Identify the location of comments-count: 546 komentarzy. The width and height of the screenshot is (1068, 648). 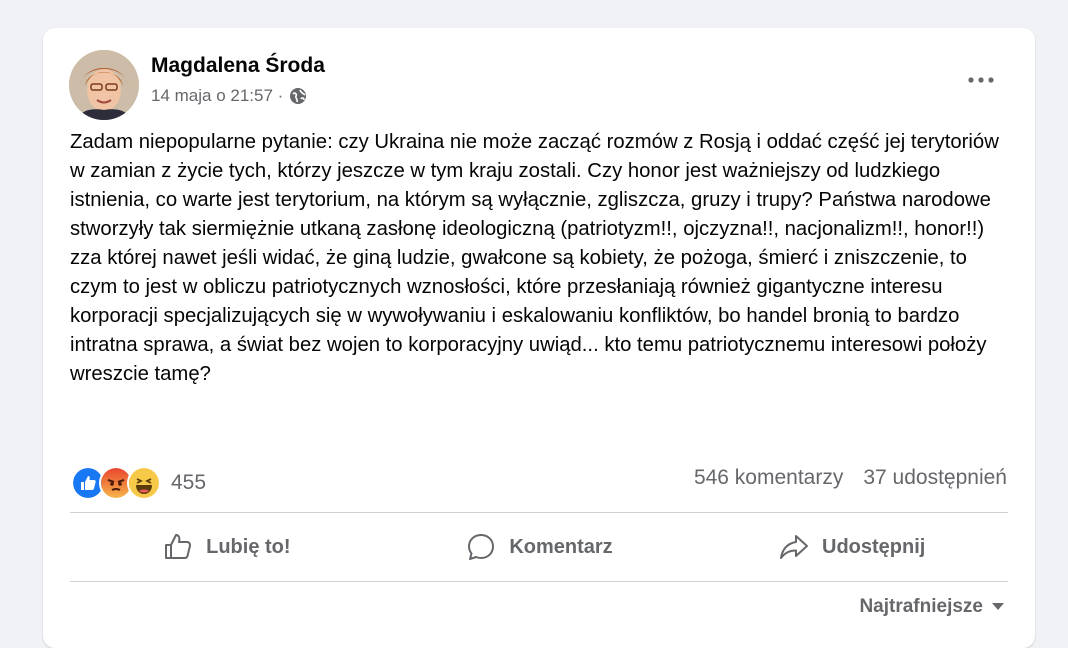
(768, 478).